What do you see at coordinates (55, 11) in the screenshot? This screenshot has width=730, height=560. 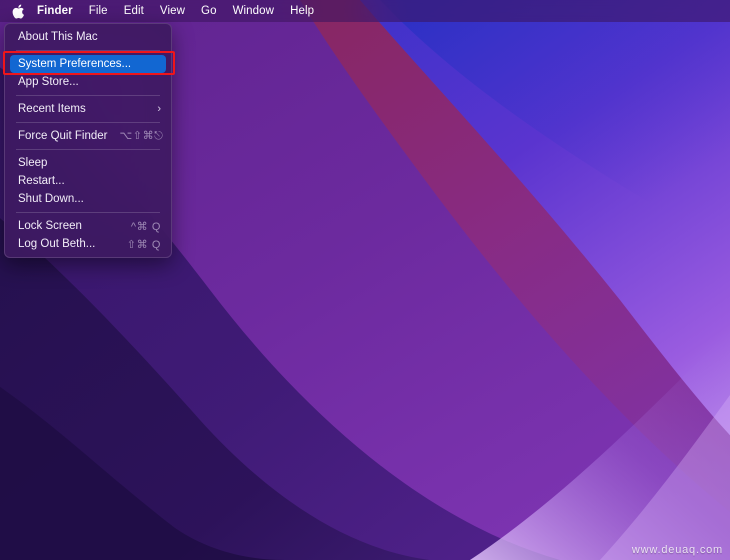 I see `menubar-item-finder: Finder` at bounding box center [55, 11].